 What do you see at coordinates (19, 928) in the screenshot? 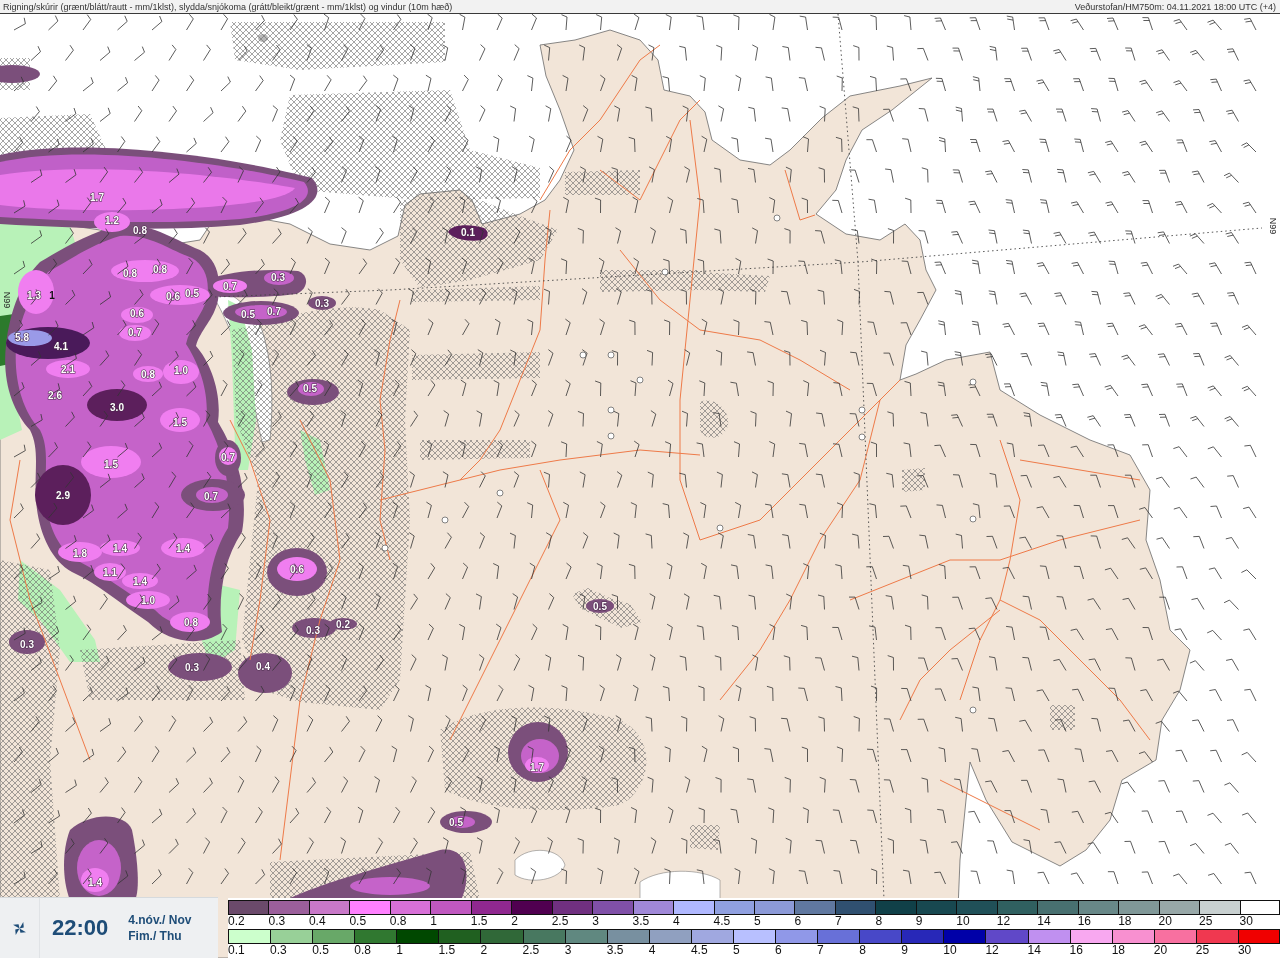
I see `pinwheel-icon` at bounding box center [19, 928].